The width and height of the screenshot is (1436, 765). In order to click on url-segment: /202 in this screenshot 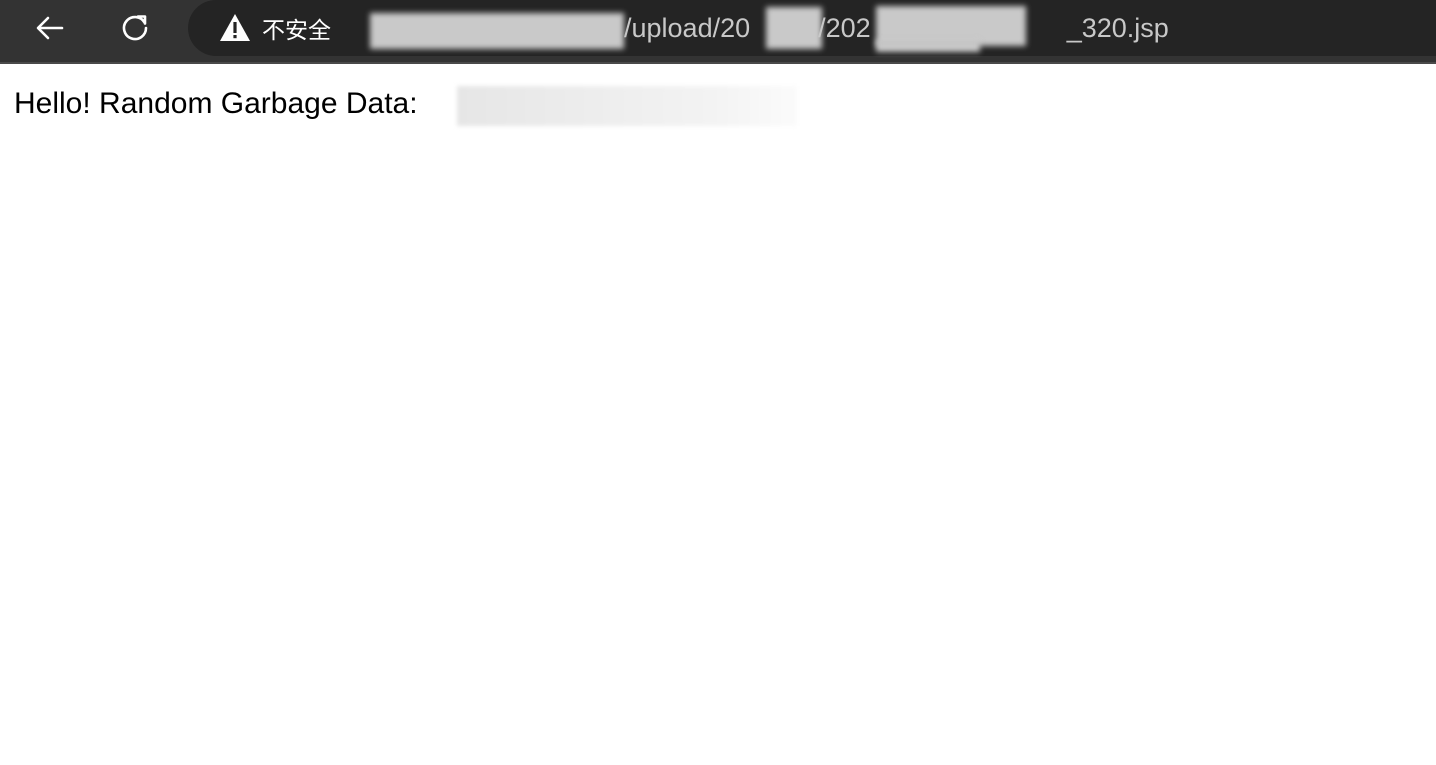, I will do `click(844, 28)`.